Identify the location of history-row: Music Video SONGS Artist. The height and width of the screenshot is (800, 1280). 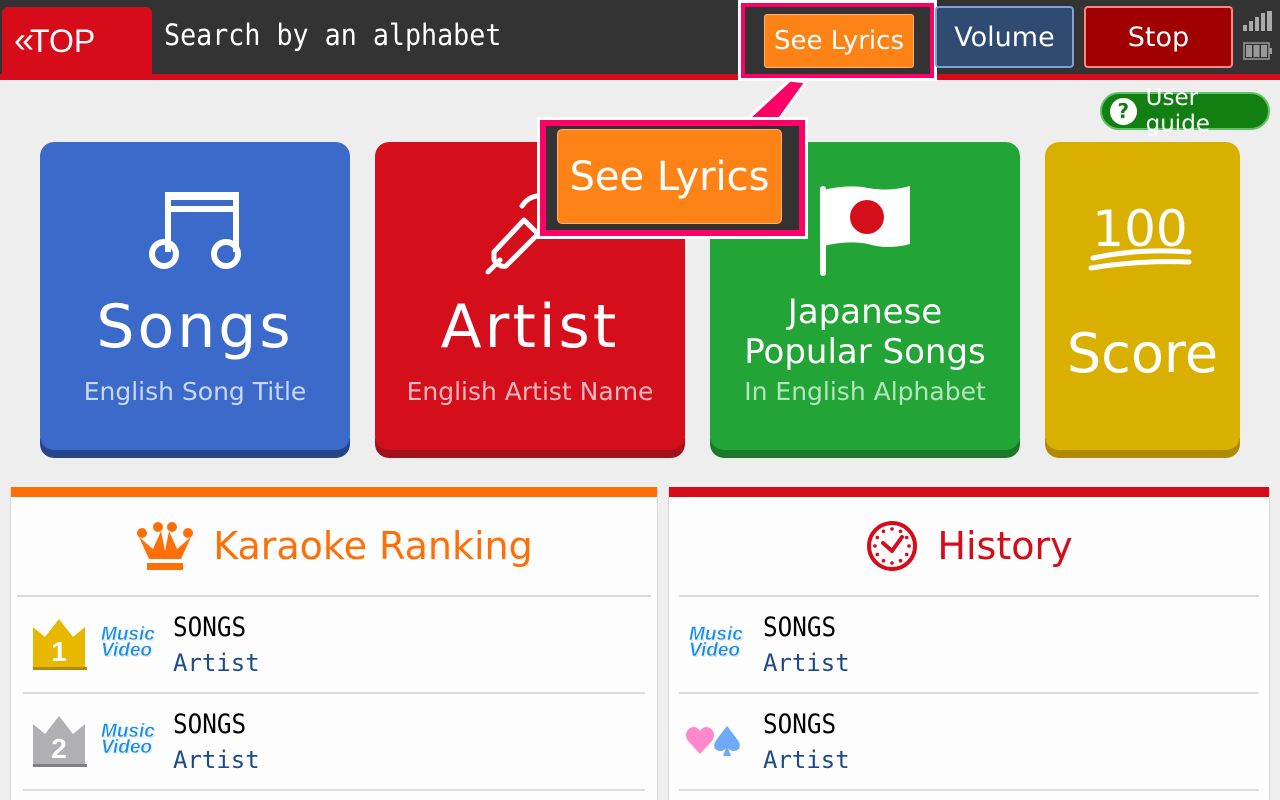
(969, 645).